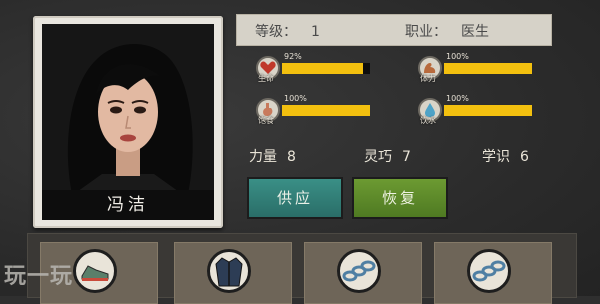 The height and width of the screenshot is (304, 600). I want to click on attribute-value: 8, so click(291, 157).